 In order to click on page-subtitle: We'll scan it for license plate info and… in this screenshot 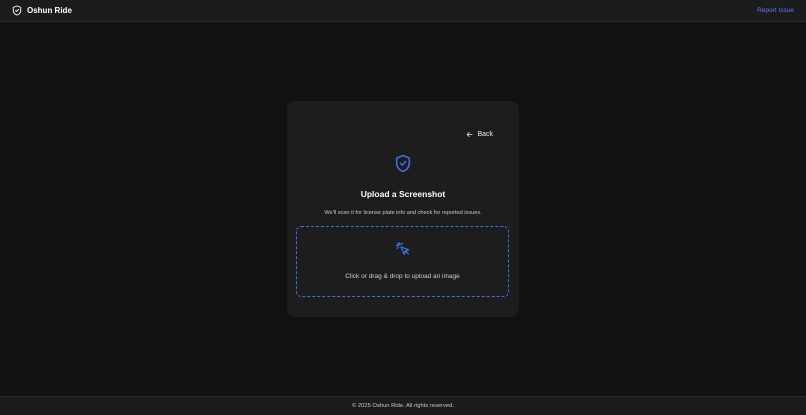, I will do `click(403, 213)`.